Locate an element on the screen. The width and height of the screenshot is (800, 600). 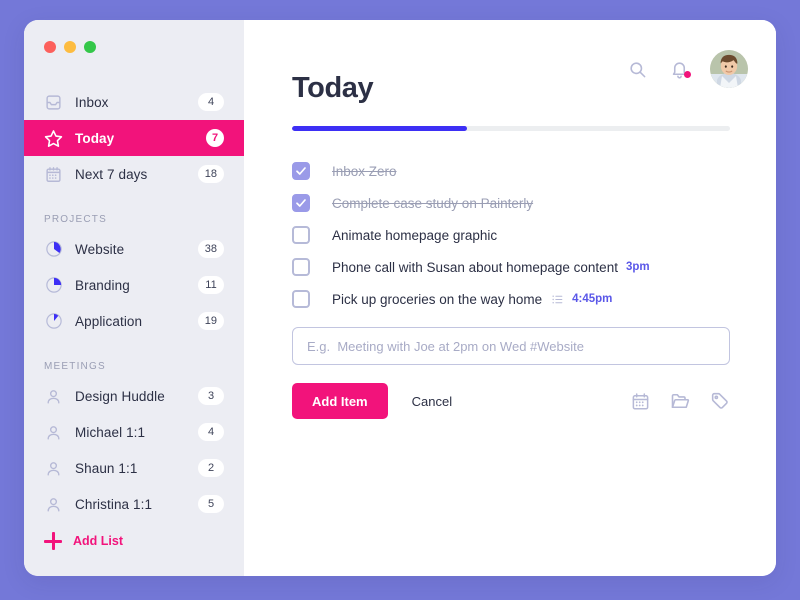
sidebar-item-design-huddle: Design Huddle 3 is located at coordinates (134, 396).